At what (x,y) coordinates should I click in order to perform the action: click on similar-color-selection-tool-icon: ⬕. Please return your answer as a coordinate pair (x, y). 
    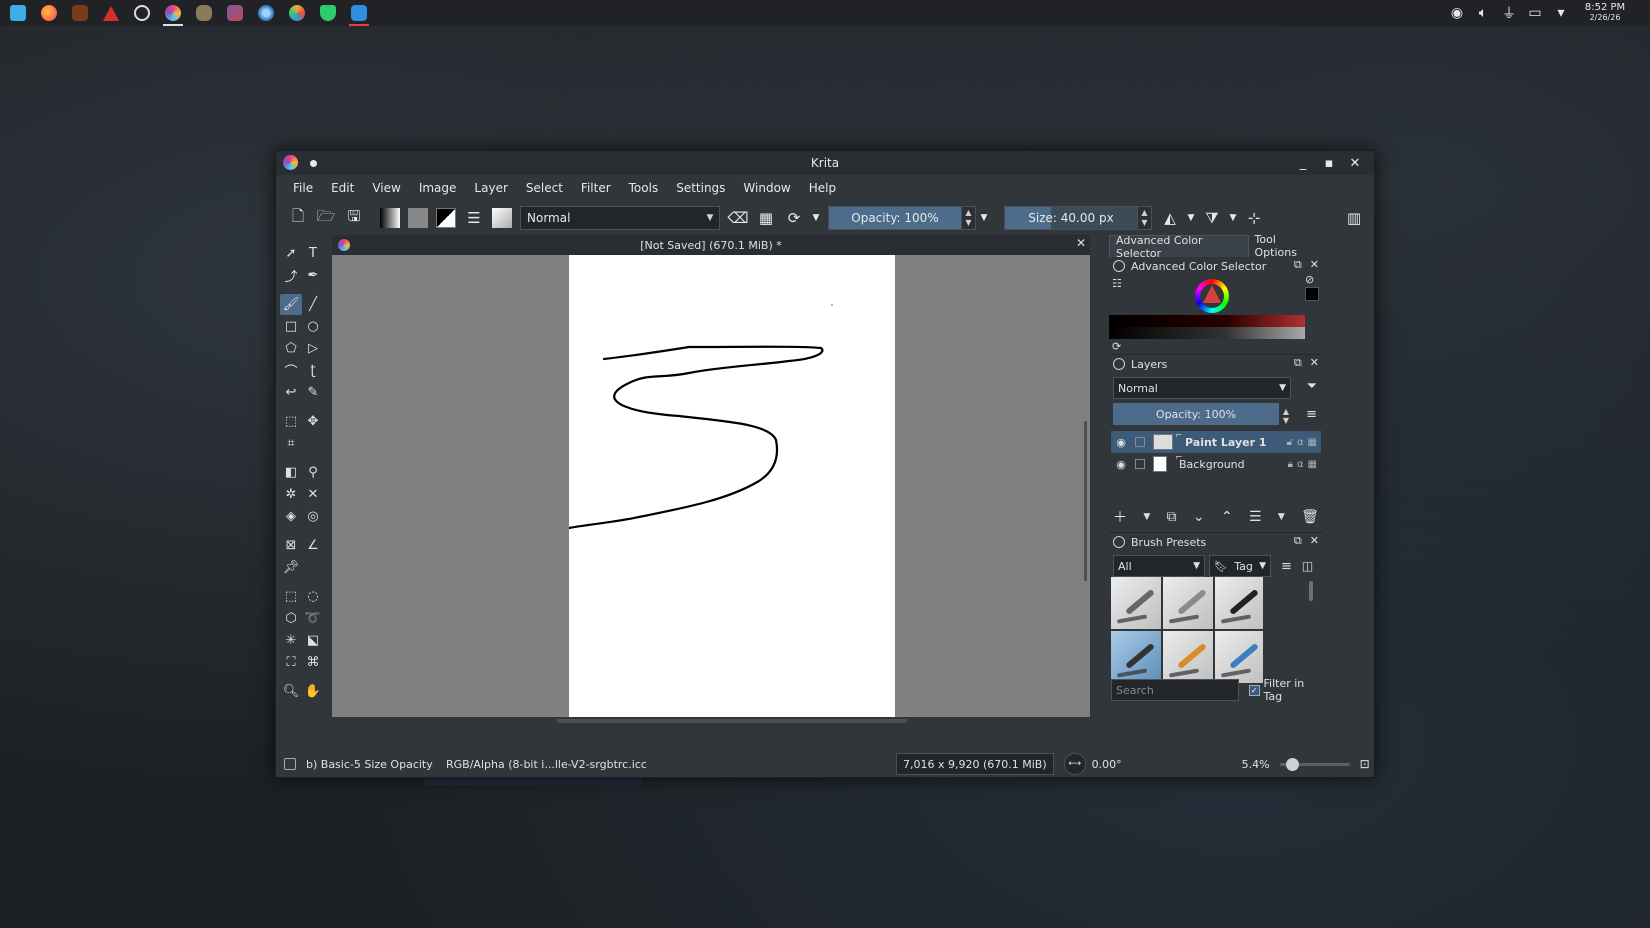
    Looking at the image, I should click on (313, 640).